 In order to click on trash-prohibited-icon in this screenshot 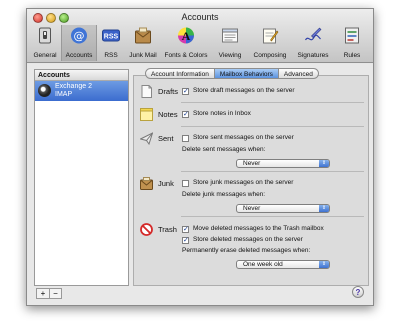, I will do `click(146, 229)`.